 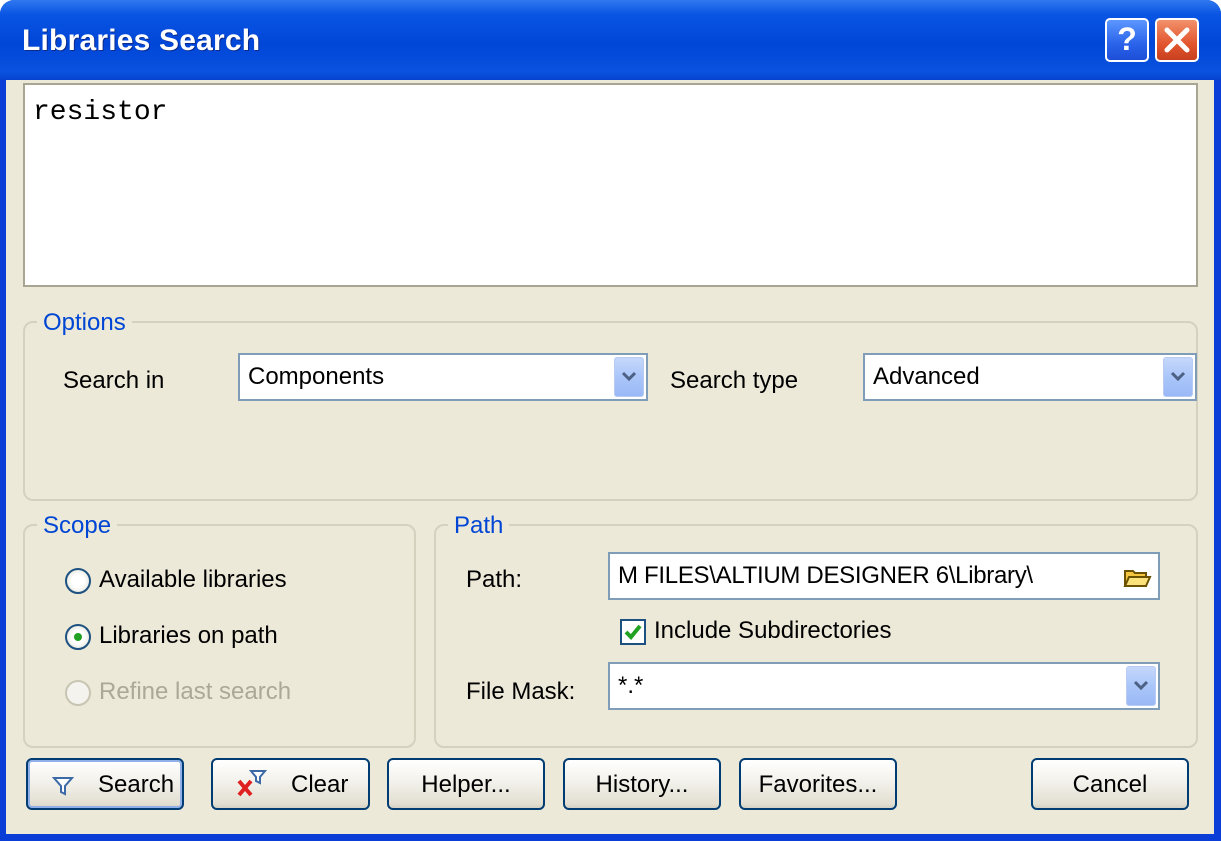 I want to click on radio-label: Available libraries, so click(x=193, y=579).